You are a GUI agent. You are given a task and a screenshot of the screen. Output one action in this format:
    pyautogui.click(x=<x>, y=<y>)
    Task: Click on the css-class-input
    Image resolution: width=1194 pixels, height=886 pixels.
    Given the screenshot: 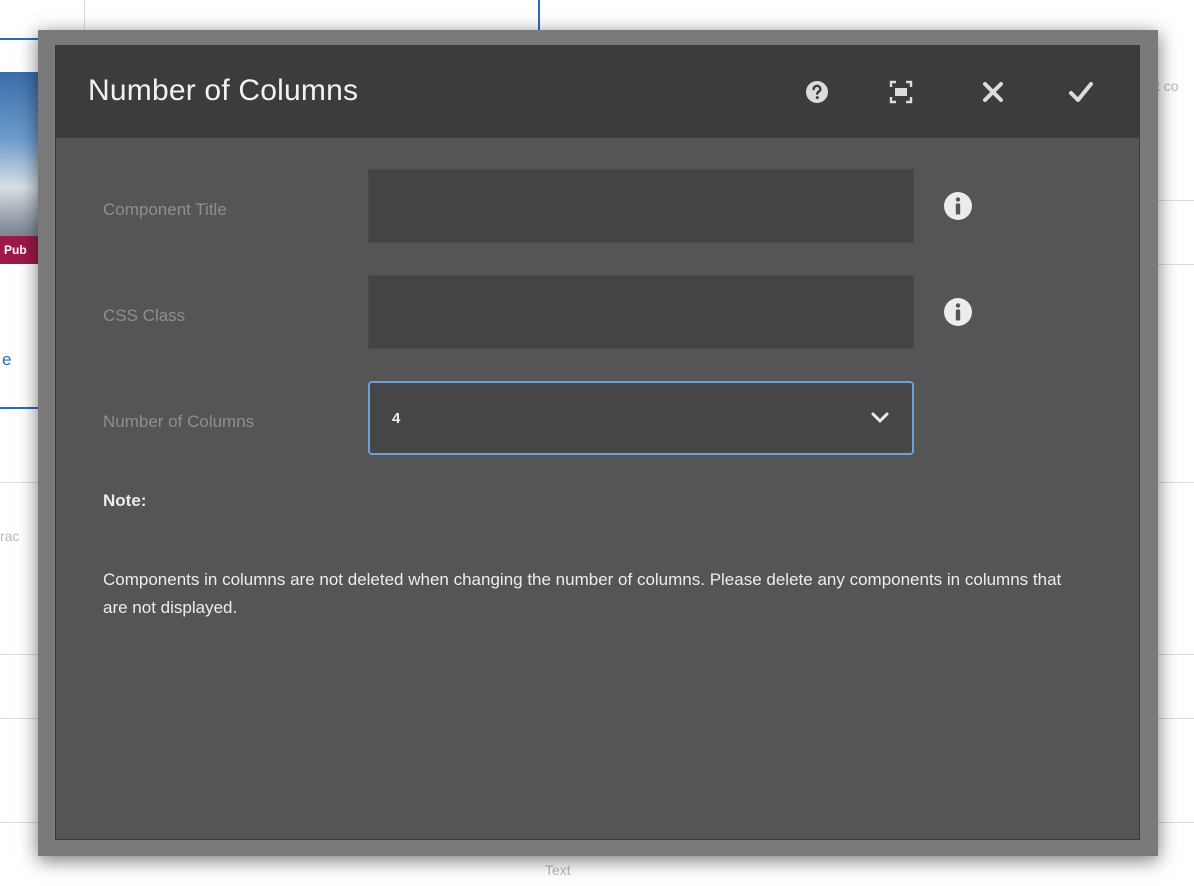 What is the action you would take?
    pyautogui.click(x=641, y=312)
    